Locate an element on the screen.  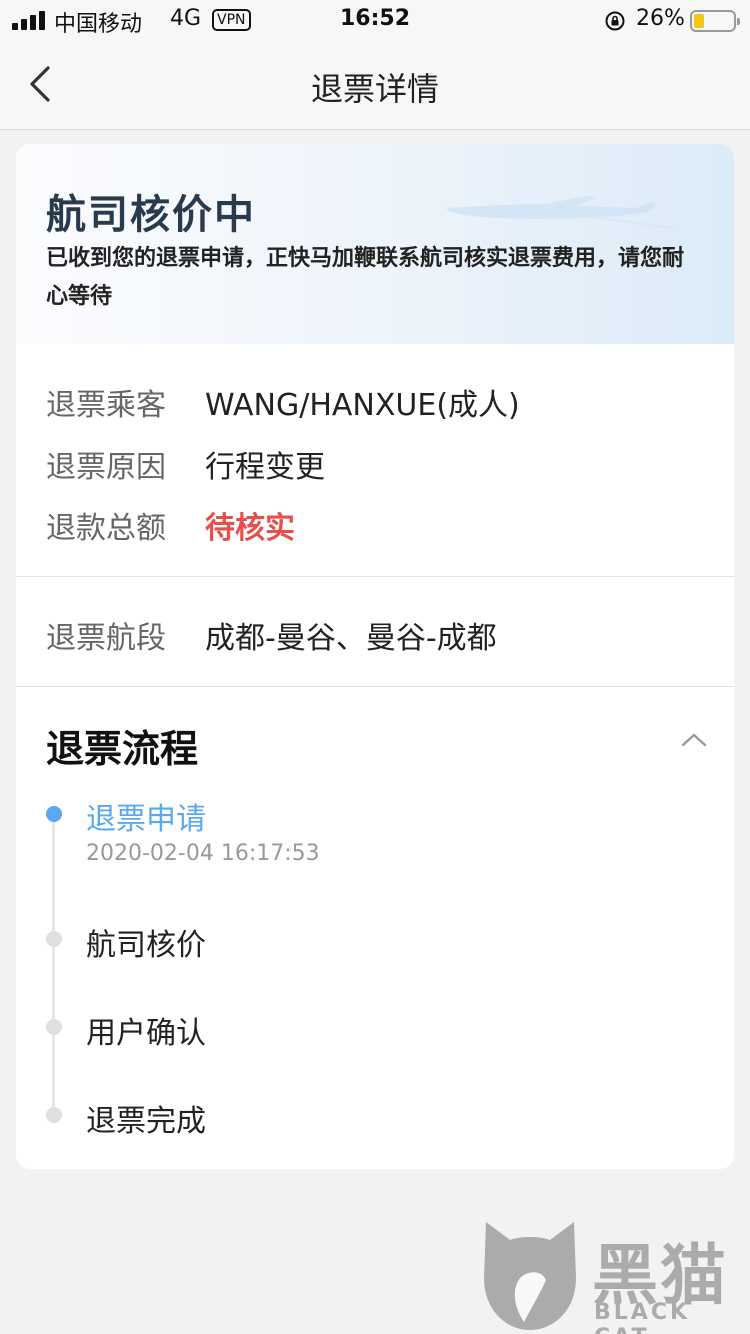
rotation-lock-icon is located at coordinates (615, 21).